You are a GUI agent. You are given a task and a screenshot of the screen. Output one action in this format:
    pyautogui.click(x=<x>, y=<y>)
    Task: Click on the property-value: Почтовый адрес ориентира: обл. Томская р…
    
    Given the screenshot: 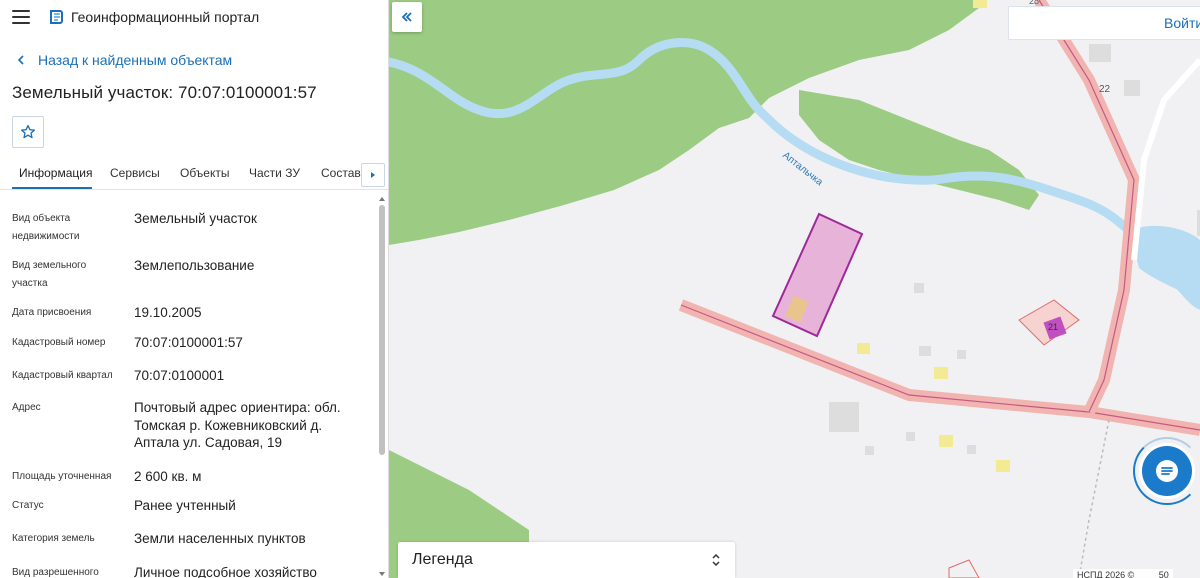 What is the action you would take?
    pyautogui.click(x=237, y=425)
    